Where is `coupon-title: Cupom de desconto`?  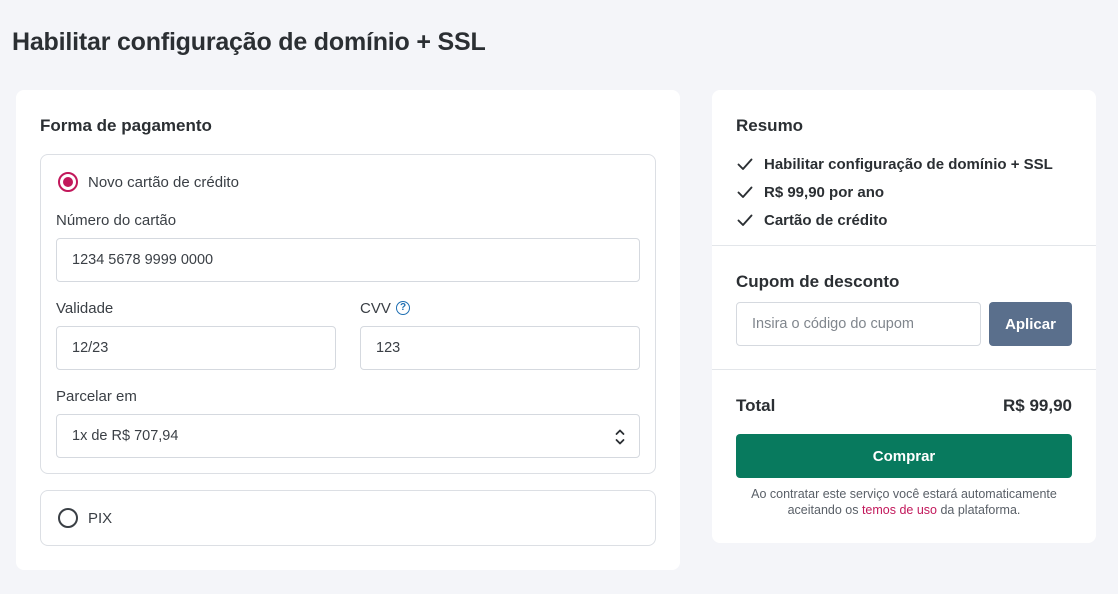
coupon-title: Cupom de desconto is located at coordinates (818, 281).